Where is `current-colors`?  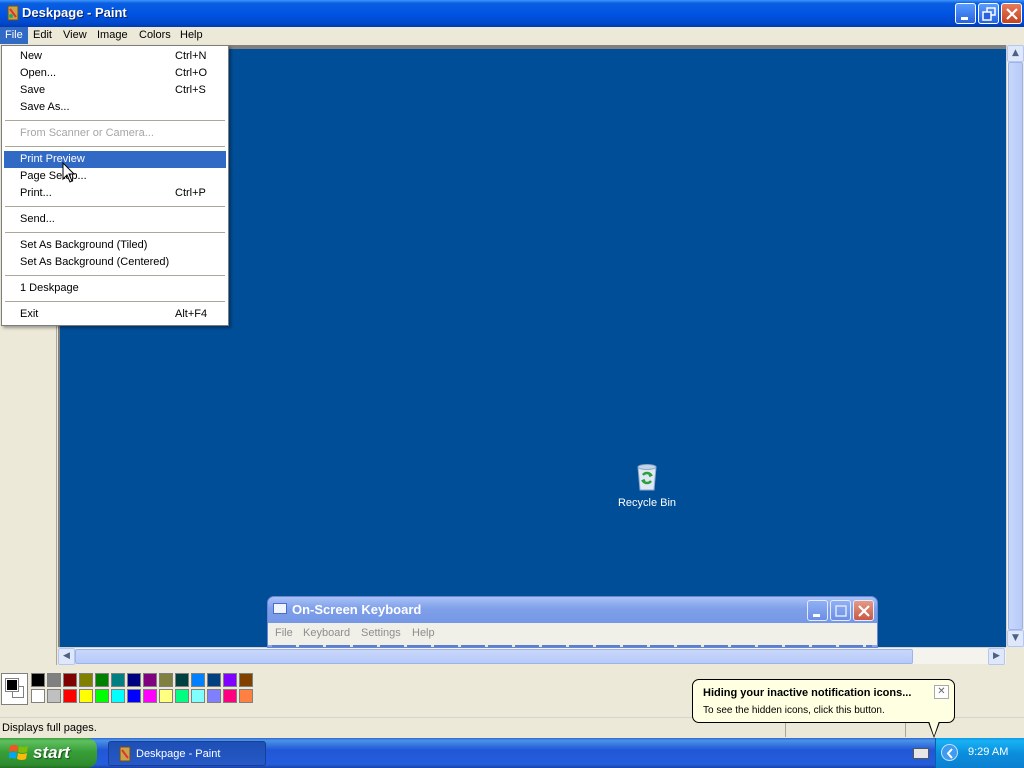 current-colors is located at coordinates (14, 689).